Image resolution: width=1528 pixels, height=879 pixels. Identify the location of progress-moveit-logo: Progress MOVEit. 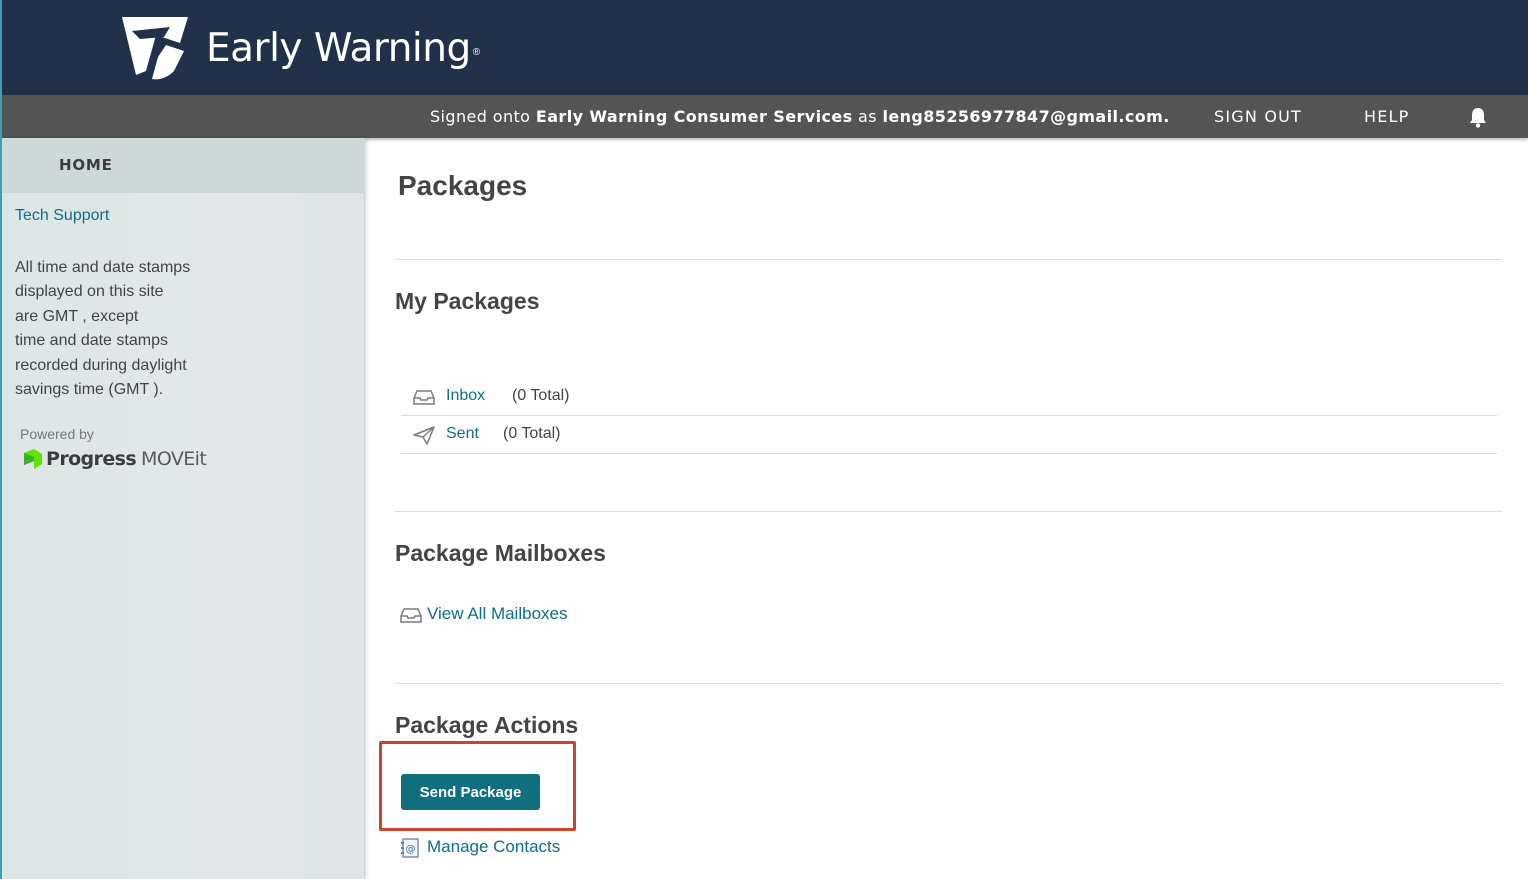
(113, 459).